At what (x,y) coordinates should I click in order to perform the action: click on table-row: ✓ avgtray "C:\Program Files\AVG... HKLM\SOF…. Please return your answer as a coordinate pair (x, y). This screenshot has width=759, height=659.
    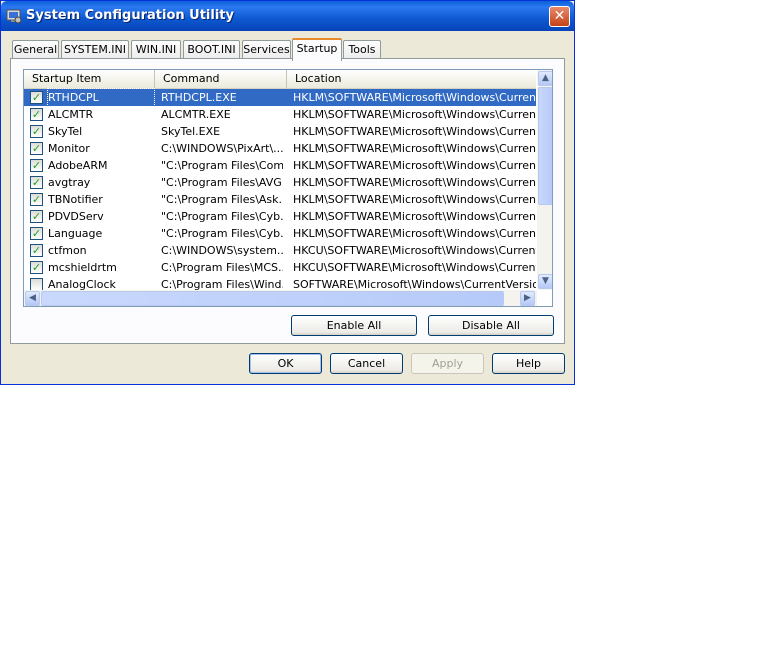
    Looking at the image, I should click on (280, 182).